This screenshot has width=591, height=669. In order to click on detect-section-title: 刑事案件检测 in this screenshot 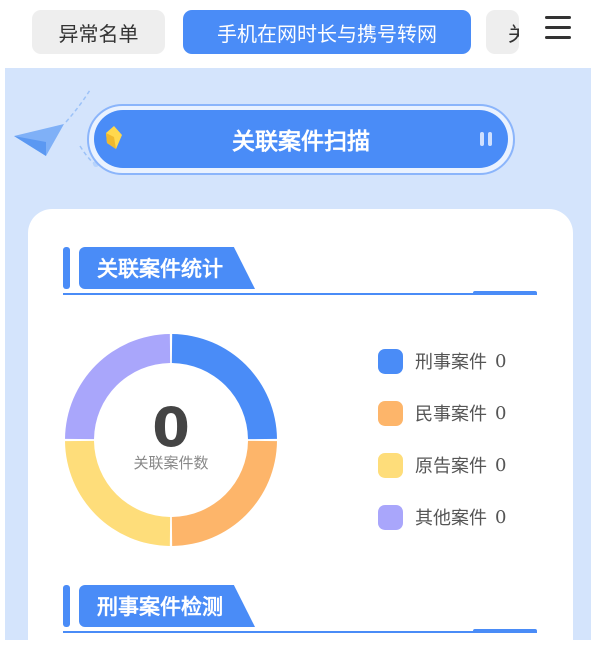, I will do `click(167, 606)`.